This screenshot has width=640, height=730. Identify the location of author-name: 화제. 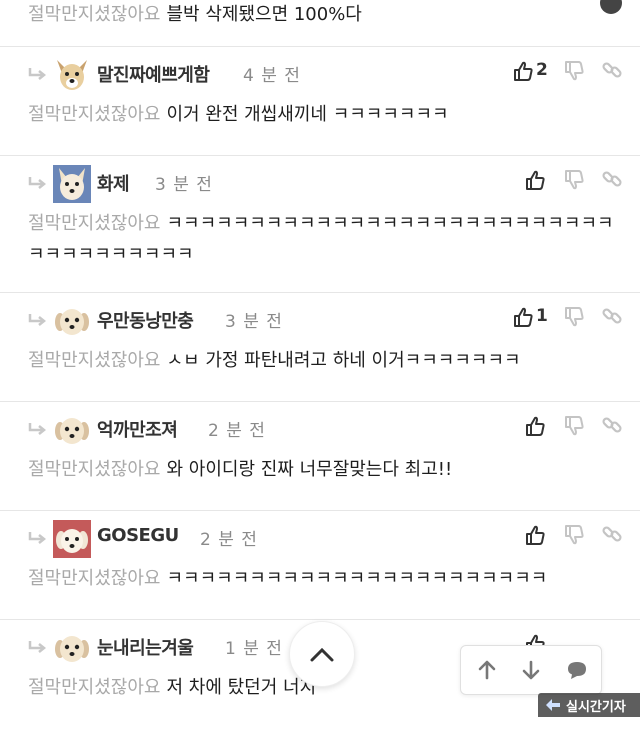
(113, 183).